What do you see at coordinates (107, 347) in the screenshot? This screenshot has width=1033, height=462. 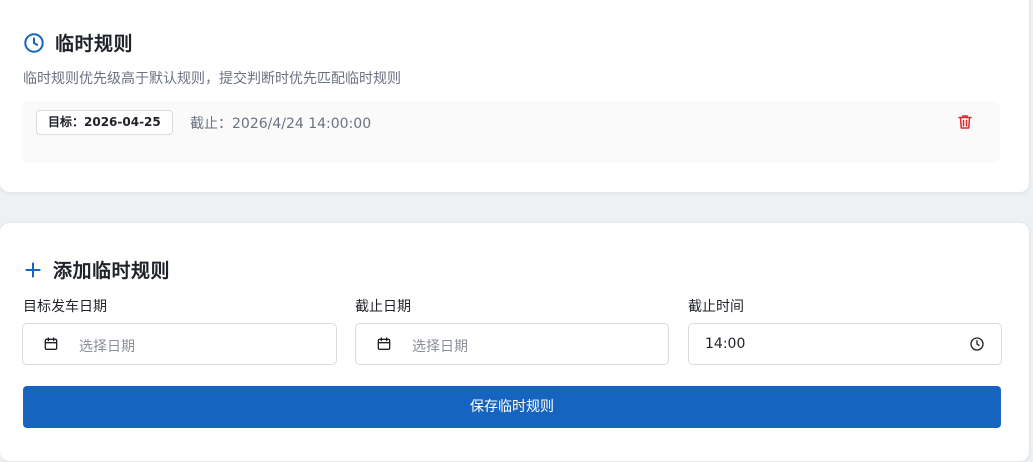 I see `target-date-placeholder: 选择日期` at bounding box center [107, 347].